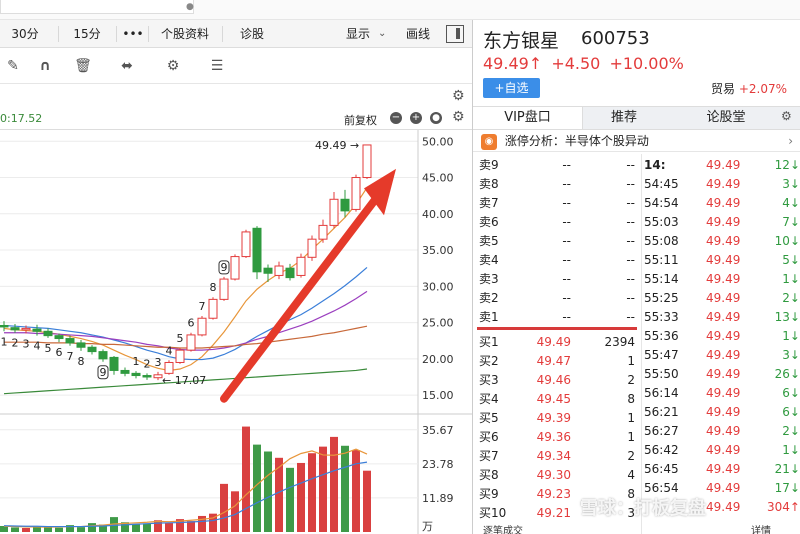 The width and height of the screenshot is (800, 534). Describe the element at coordinates (455, 34) in the screenshot. I see `sidebar-toggle-icon` at that location.